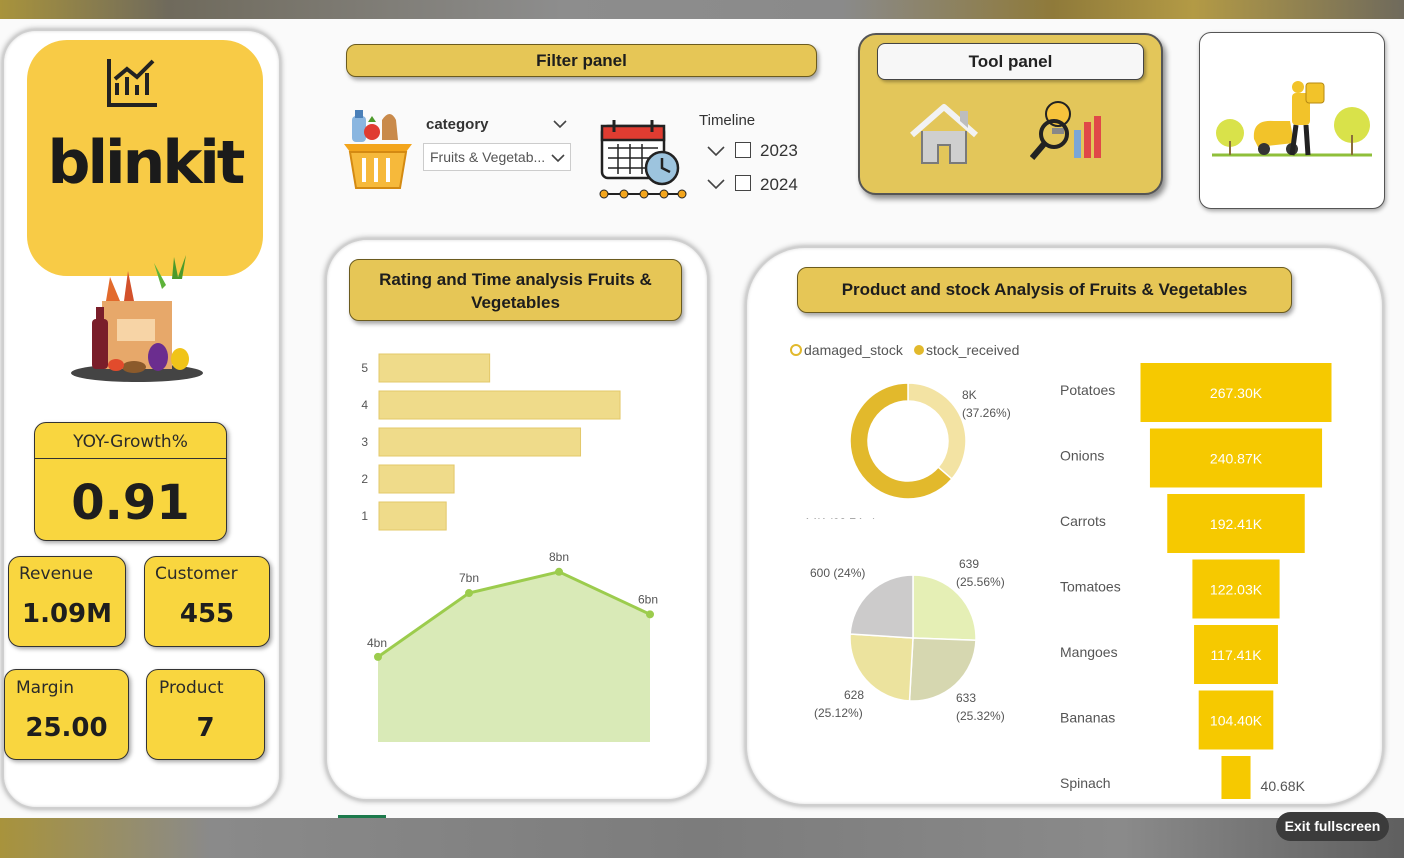 The width and height of the screenshot is (1404, 858). Describe the element at coordinates (779, 185) in the screenshot. I see `year-2024-label: 2024` at that location.